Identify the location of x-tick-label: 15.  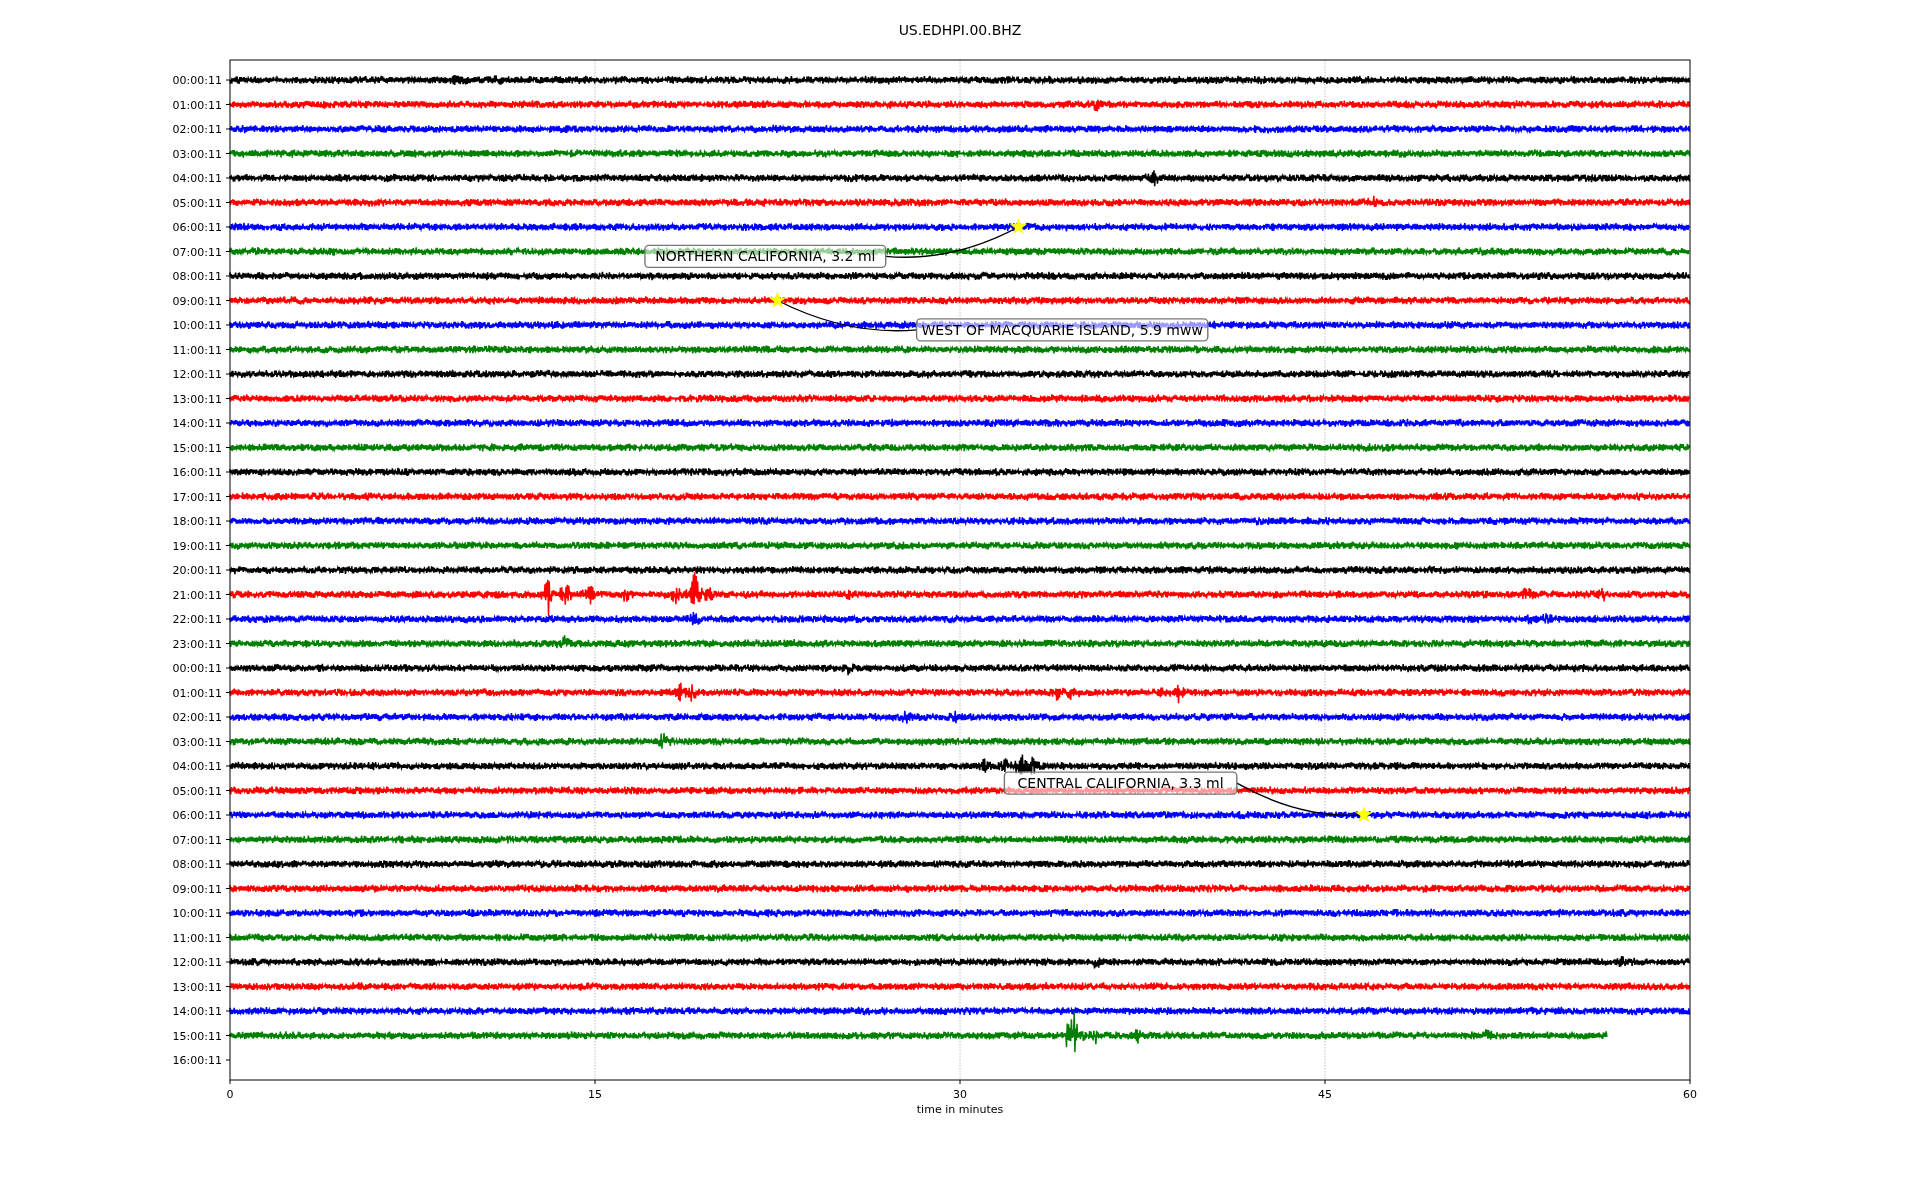
(595, 1094).